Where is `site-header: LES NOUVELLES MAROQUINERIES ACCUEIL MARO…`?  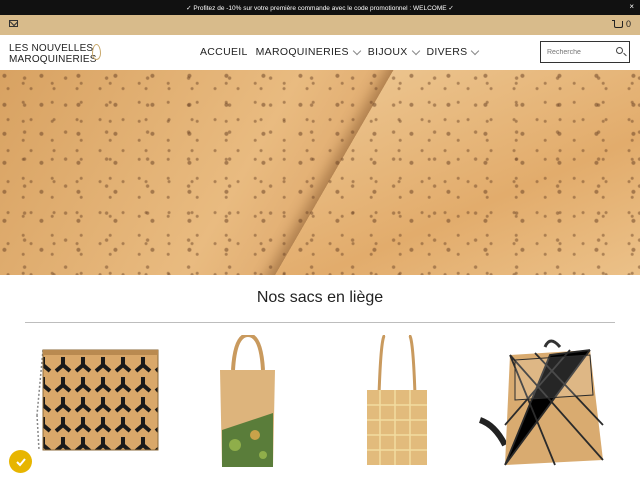 site-header: LES NOUVELLES MAROQUINERIES ACCUEIL MARO… is located at coordinates (320, 52).